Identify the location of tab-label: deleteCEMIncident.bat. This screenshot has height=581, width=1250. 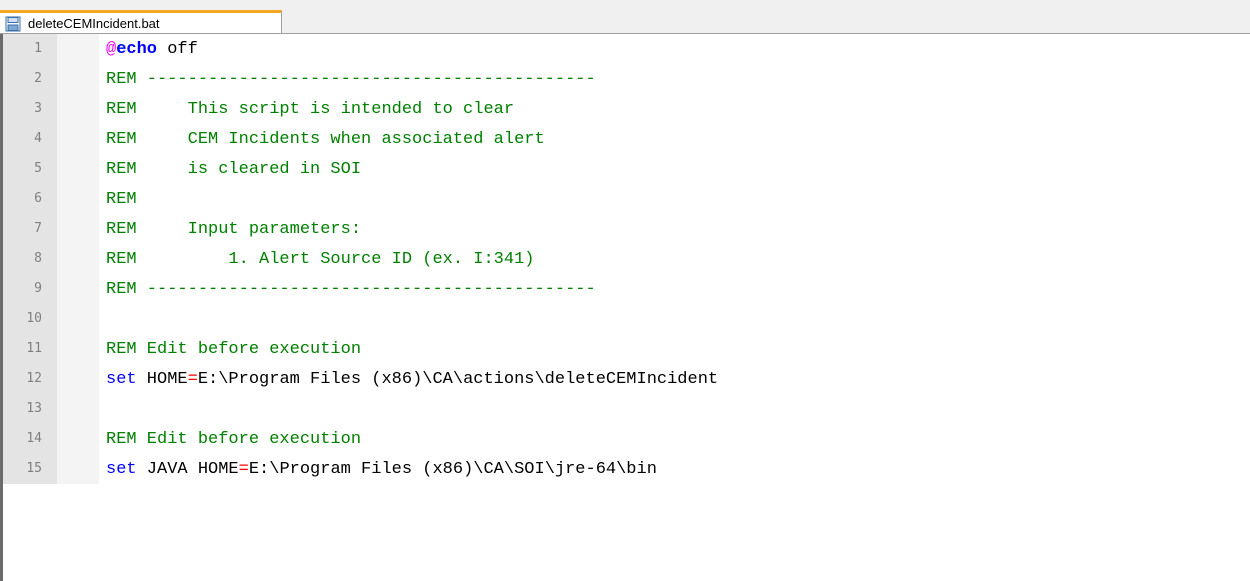
(94, 23).